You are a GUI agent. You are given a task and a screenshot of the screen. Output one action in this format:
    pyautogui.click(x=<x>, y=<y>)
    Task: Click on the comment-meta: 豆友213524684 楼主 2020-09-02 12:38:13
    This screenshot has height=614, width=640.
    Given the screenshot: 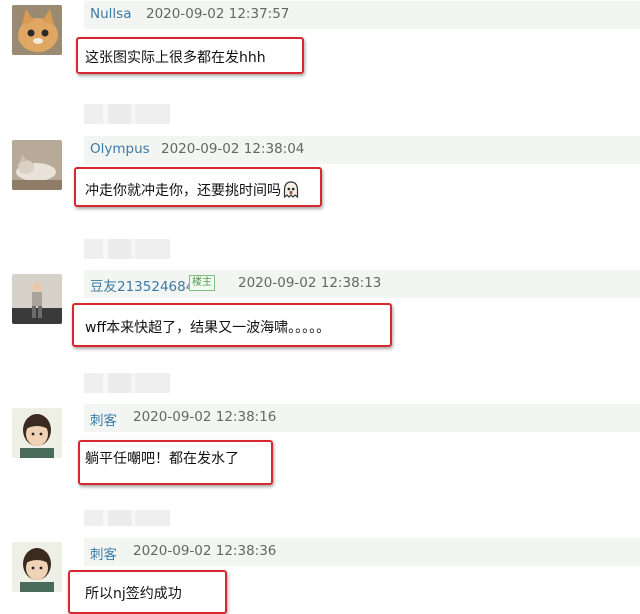 What is the action you would take?
    pyautogui.click(x=362, y=284)
    